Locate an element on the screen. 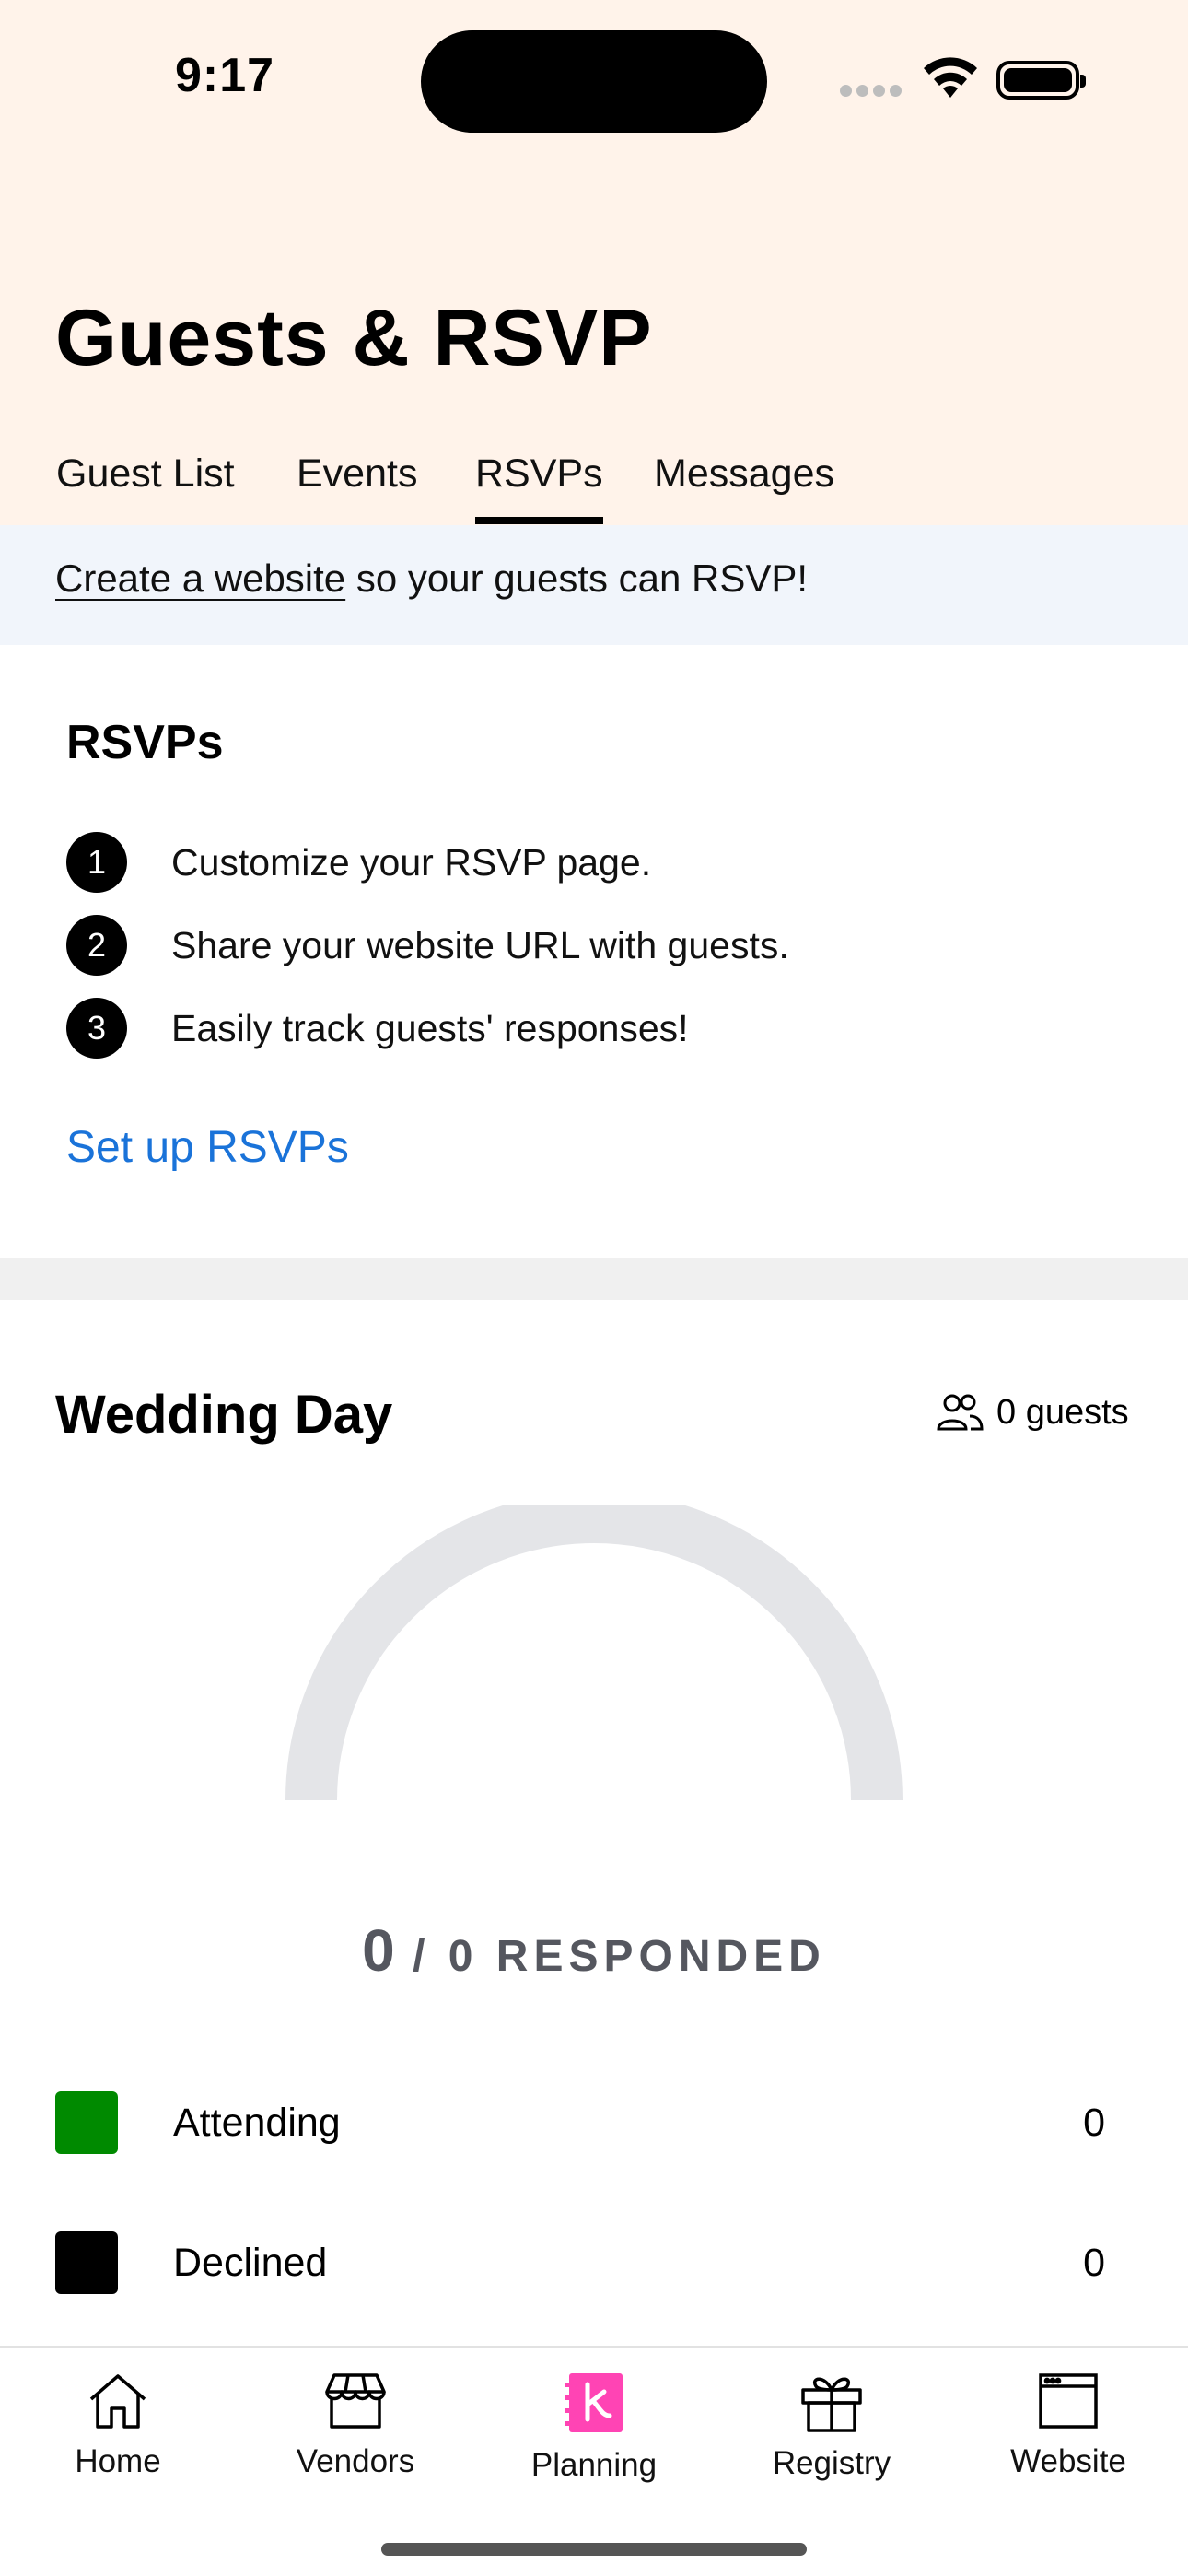 The width and height of the screenshot is (1188, 2576). legend-label: Attending is located at coordinates (257, 2123).